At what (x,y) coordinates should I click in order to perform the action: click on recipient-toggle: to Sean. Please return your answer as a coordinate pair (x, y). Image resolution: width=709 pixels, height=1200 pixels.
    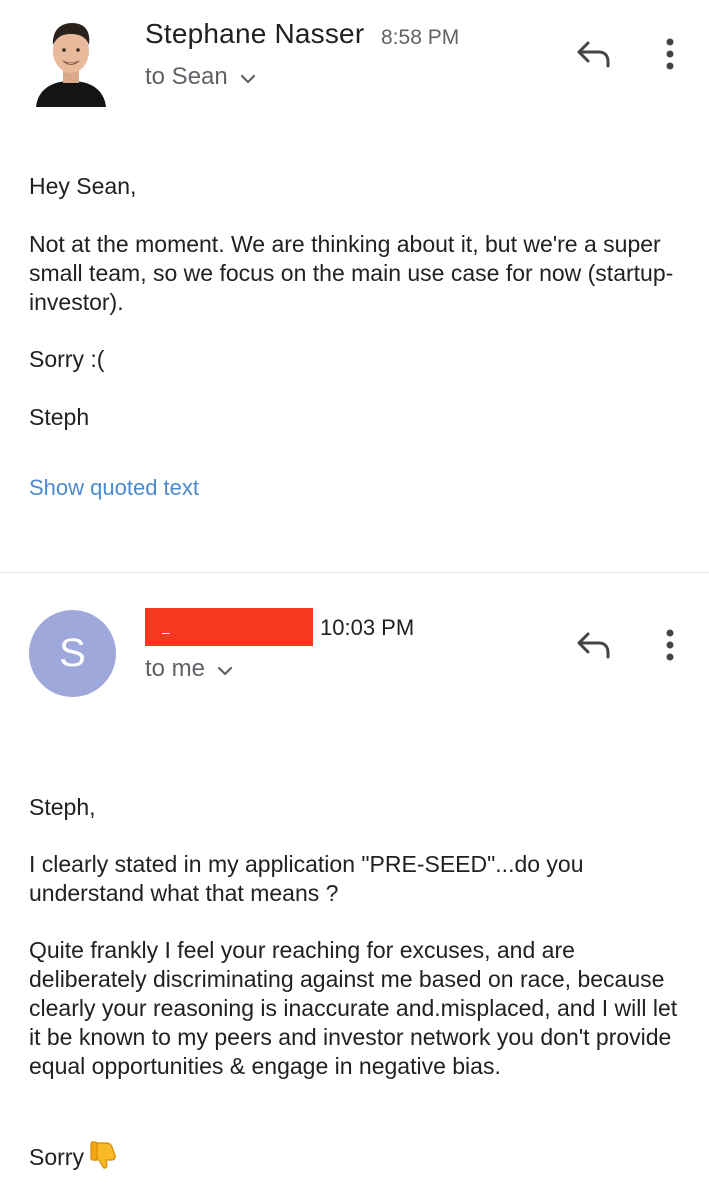
    Looking at the image, I should click on (200, 77).